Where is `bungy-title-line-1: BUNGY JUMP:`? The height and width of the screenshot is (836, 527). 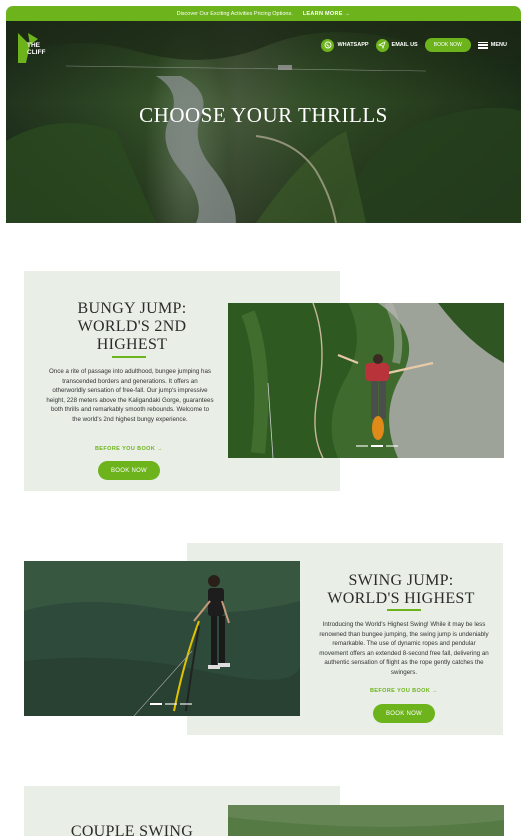
bungy-title-line-1: BUNGY JUMP: is located at coordinates (132, 308).